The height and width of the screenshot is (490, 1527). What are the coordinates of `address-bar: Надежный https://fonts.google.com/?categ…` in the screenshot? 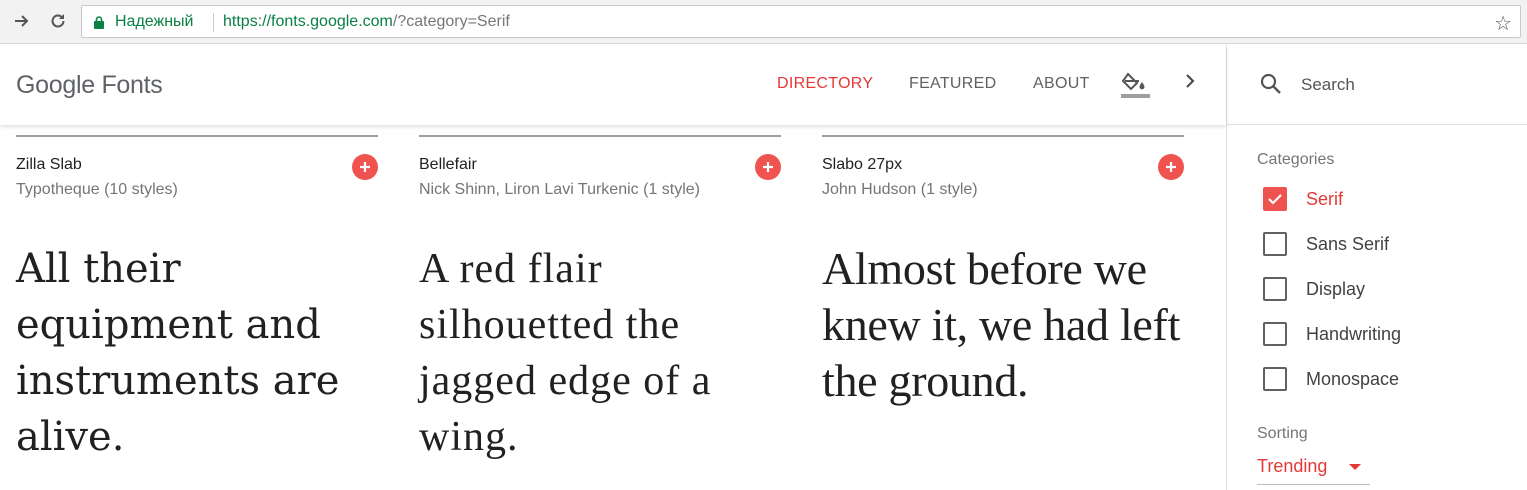 It's located at (801, 21).